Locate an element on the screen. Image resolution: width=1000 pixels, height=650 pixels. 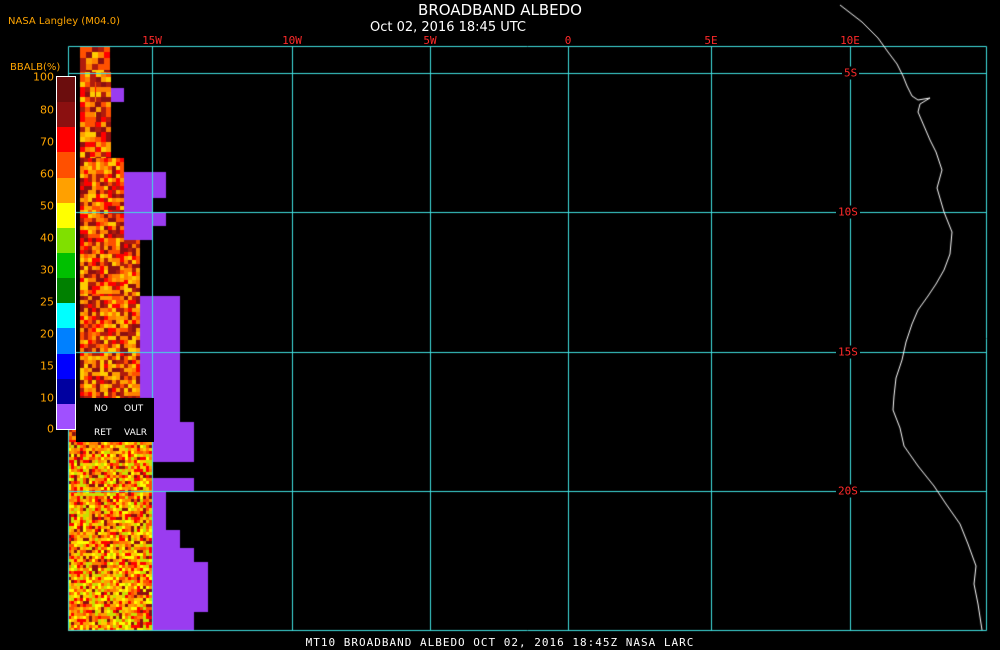
legend-tick-label: 60 is located at coordinates (47, 174).